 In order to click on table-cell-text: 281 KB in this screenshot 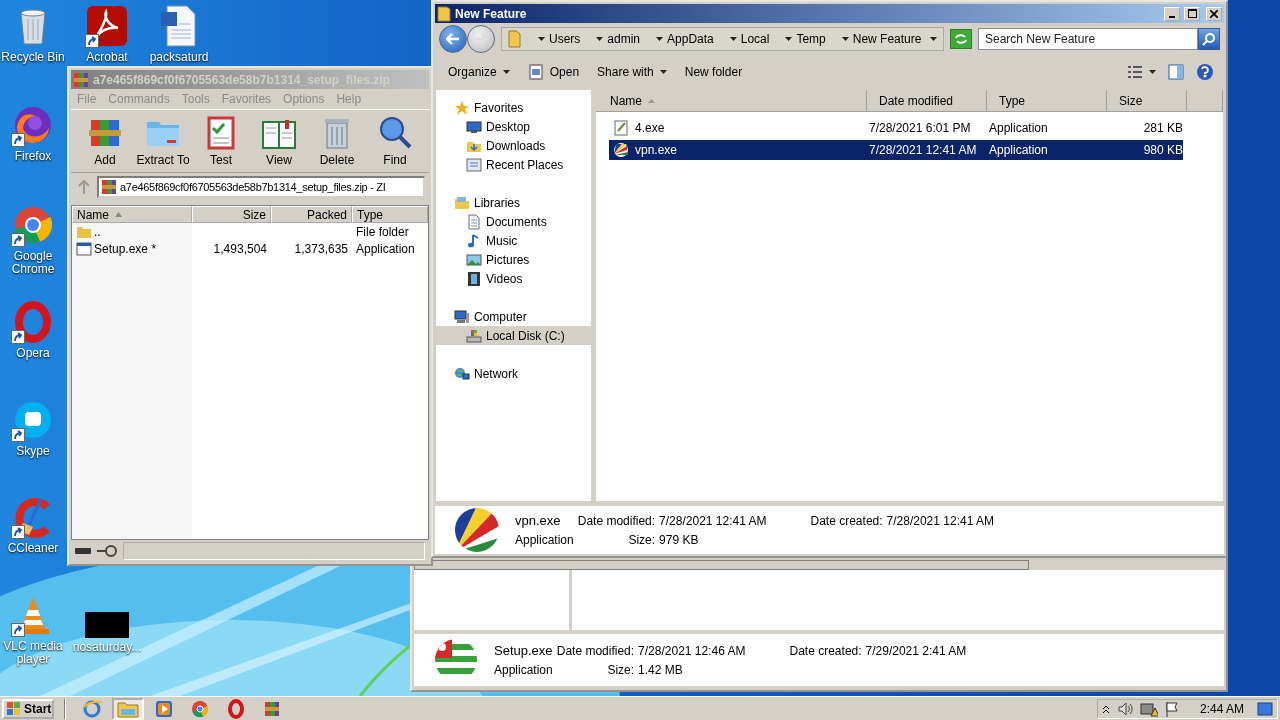, I will do `click(1162, 128)`.